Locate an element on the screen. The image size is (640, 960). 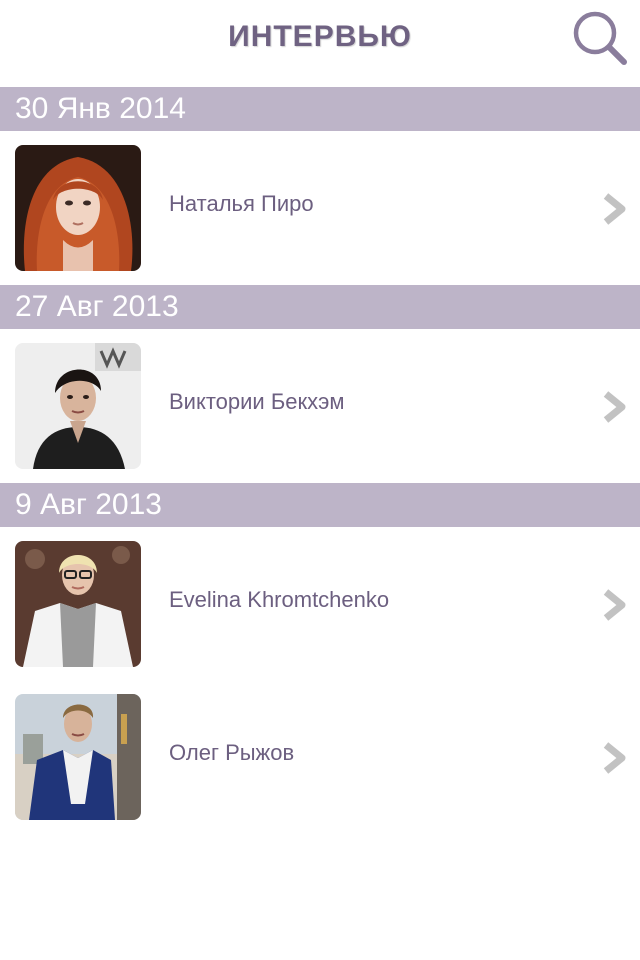
section-date-header: 9 Авг 2013 is located at coordinates (320, 505).